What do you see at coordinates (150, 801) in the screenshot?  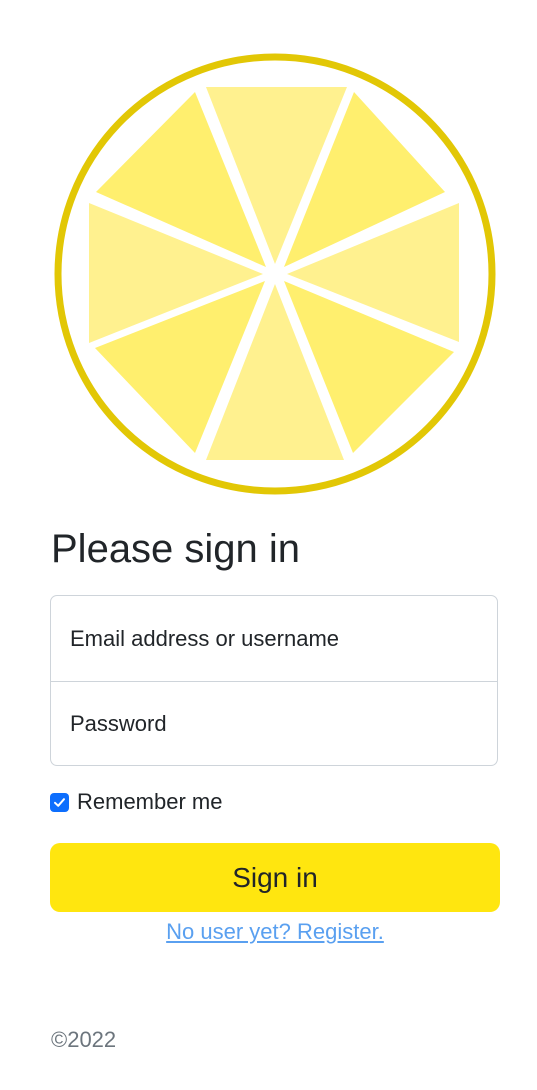 I see `remember-me-label: Remember me` at bounding box center [150, 801].